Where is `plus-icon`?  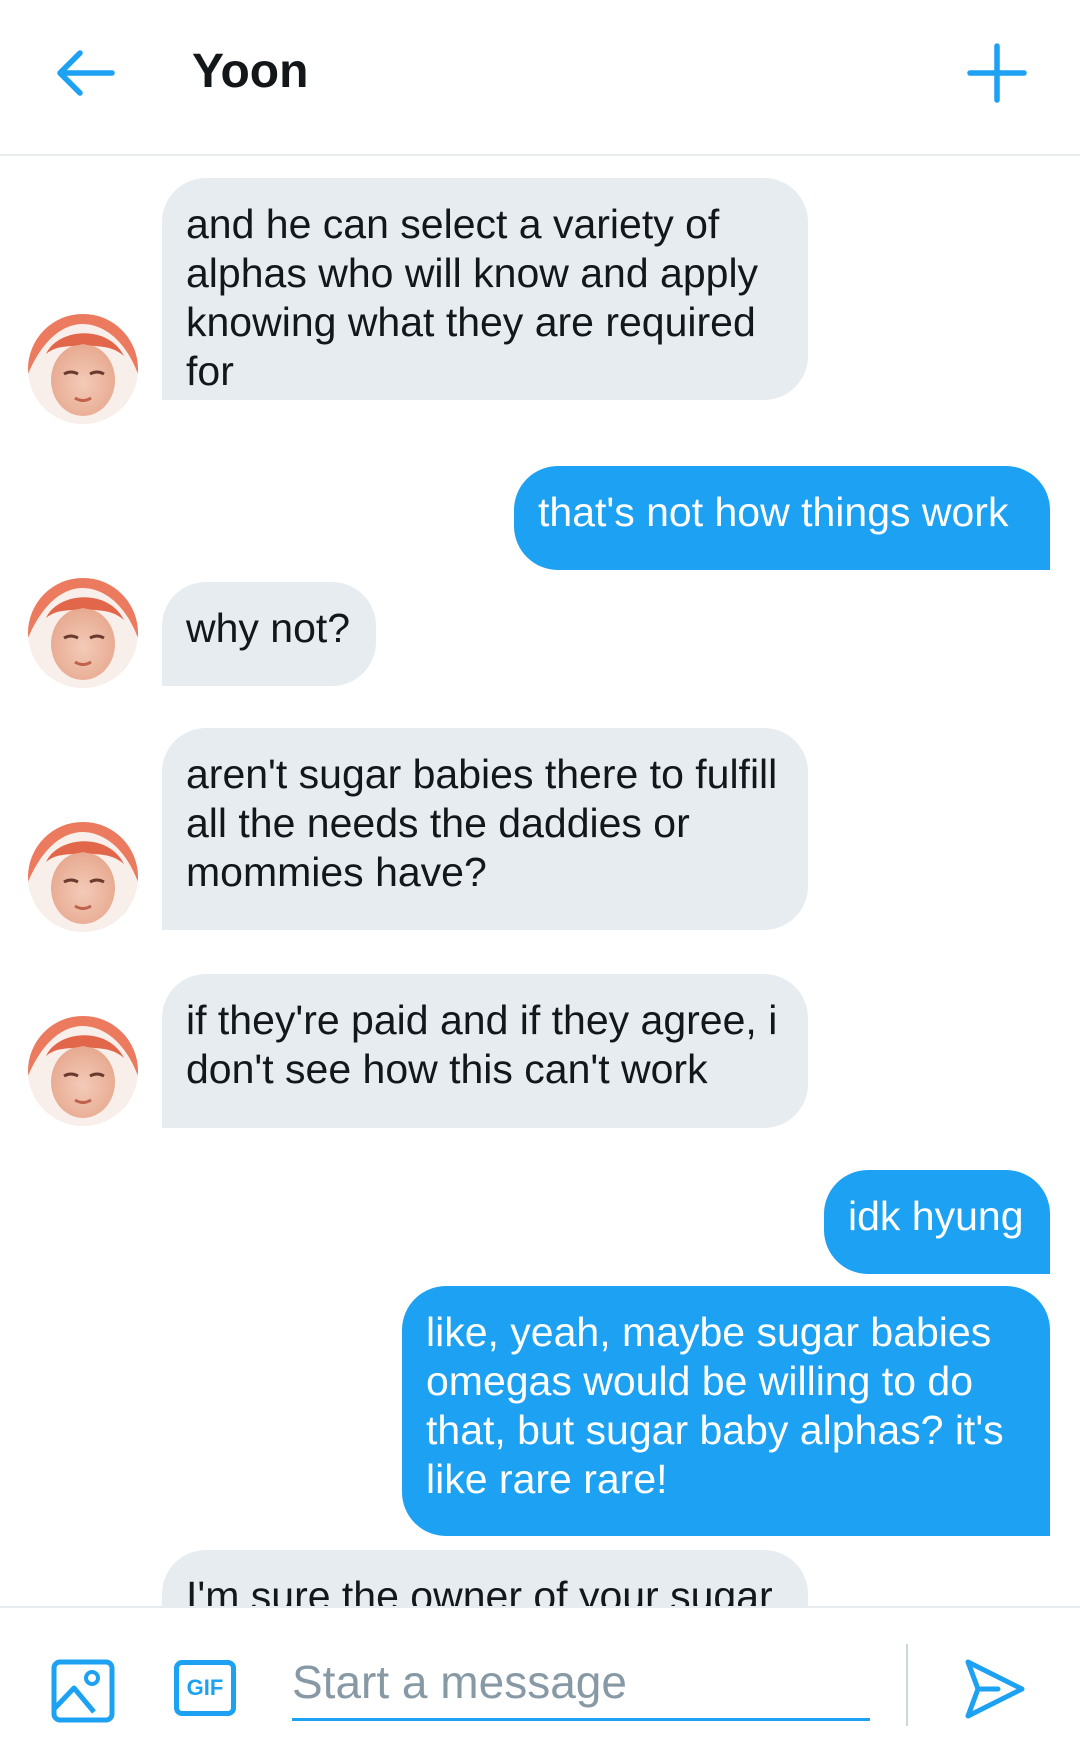
plus-icon is located at coordinates (997, 73).